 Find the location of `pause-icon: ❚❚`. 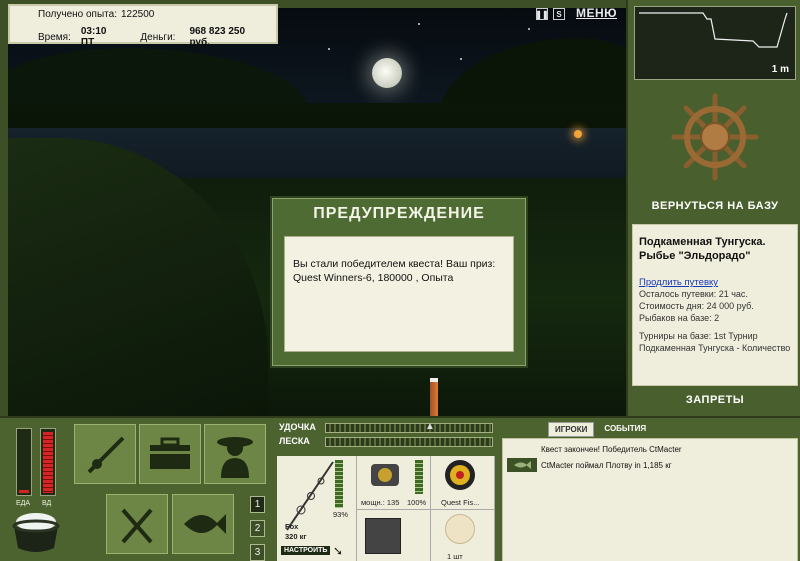

pause-icon: ❚❚ is located at coordinates (542, 14).